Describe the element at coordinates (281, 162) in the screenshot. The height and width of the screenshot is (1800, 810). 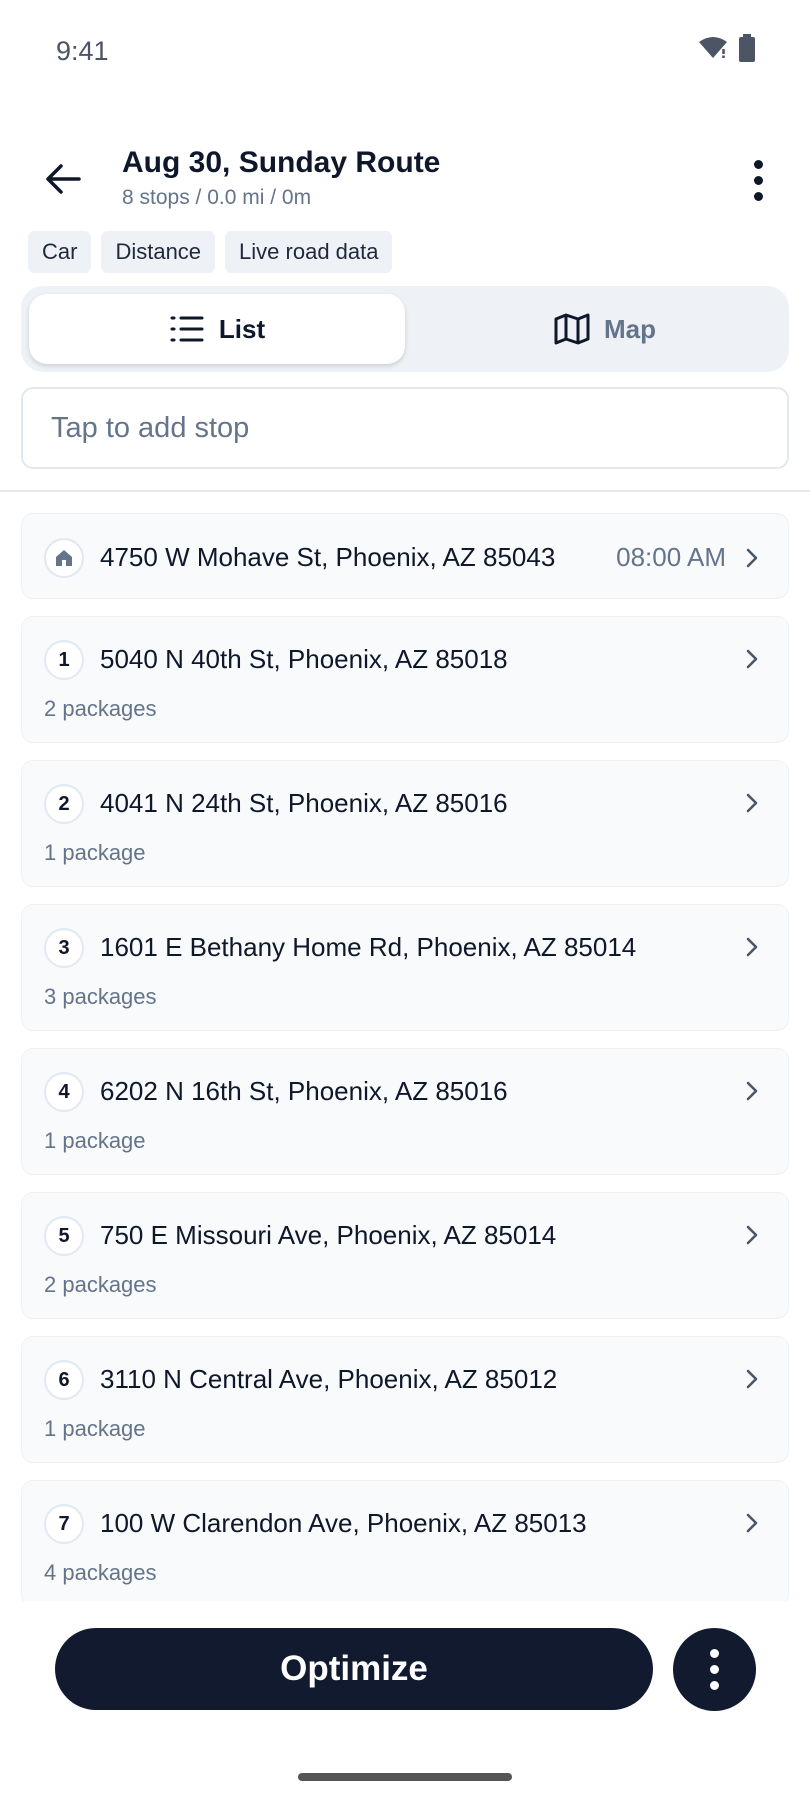
I see `page-title: Aug 30, Sunday Route` at that location.